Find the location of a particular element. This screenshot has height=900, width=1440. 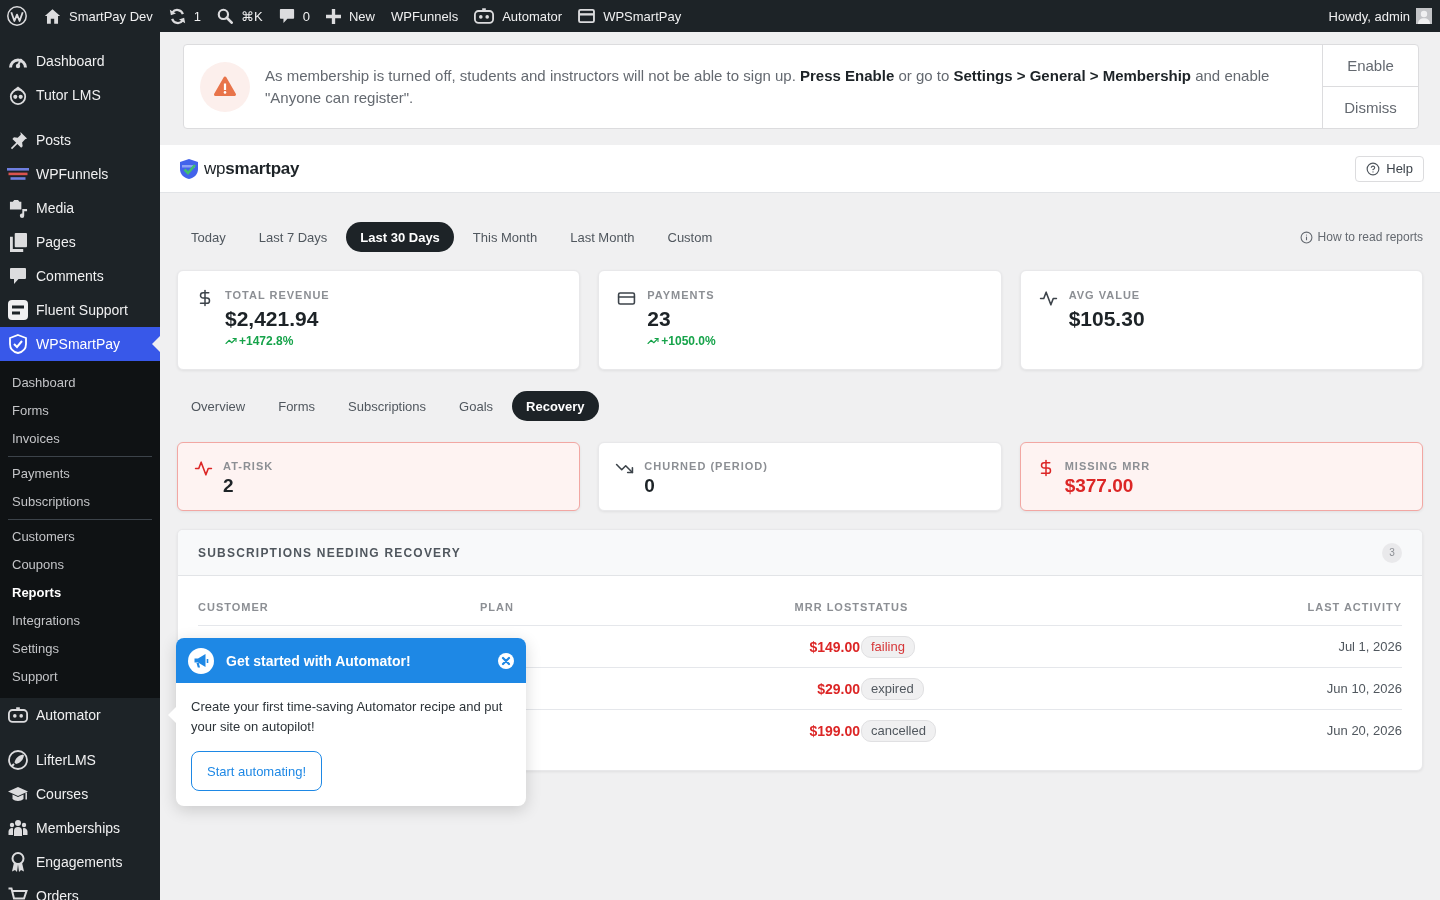

toolbar-item: WPSmartPay is located at coordinates (630, 16).